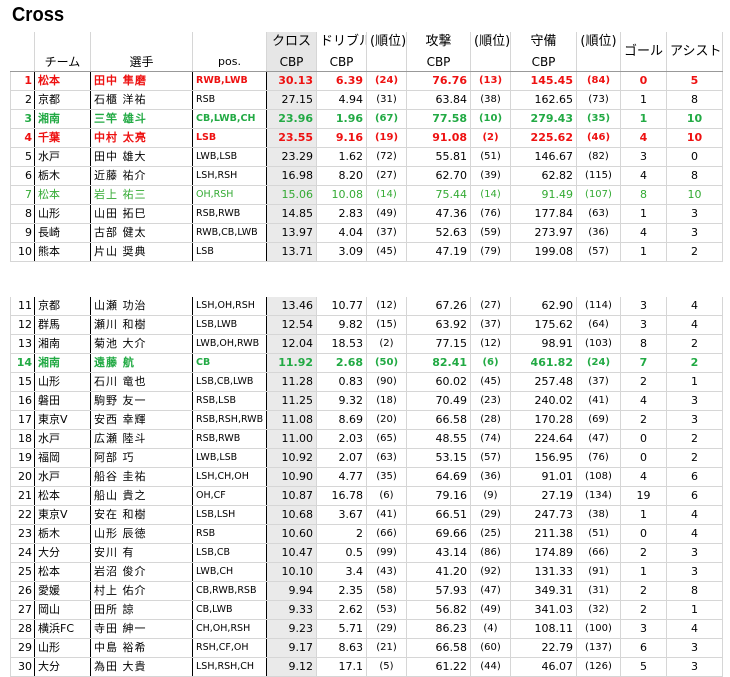  I want to click on header-dribble-rank: (順位), so click(386, 42).